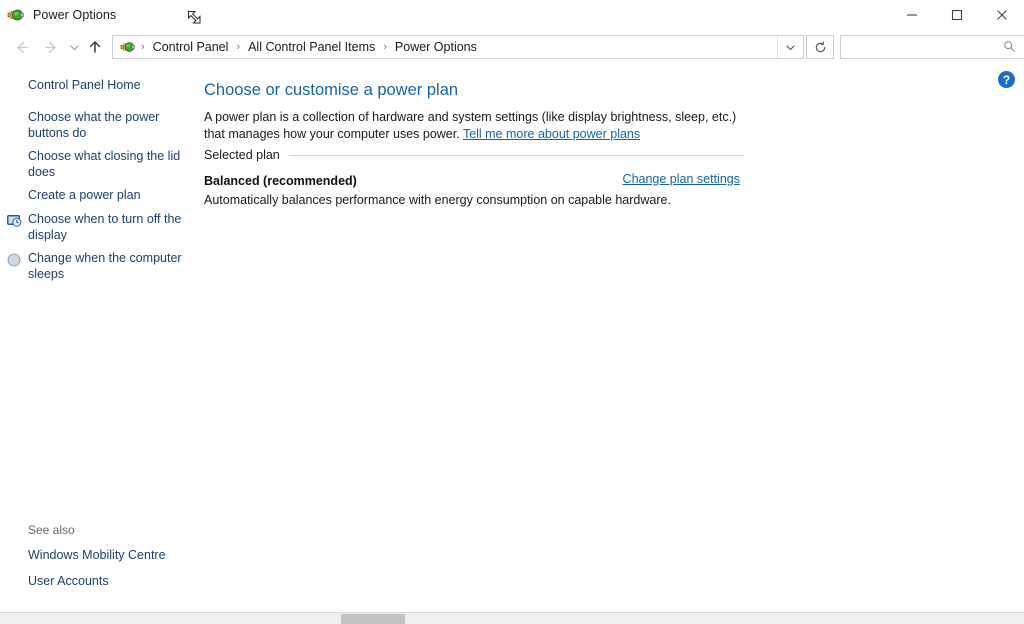 This screenshot has height=624, width=1024. I want to click on forward-button, so click(51, 47).